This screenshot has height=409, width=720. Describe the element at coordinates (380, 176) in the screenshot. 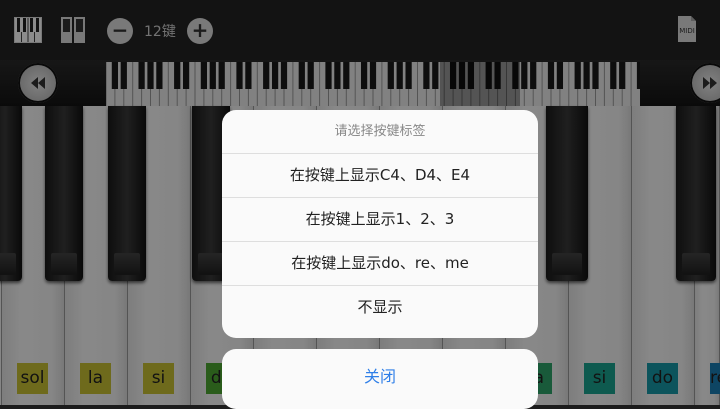

I see `option-show-note-names: 在按键上显示C4、D4、E4` at that location.